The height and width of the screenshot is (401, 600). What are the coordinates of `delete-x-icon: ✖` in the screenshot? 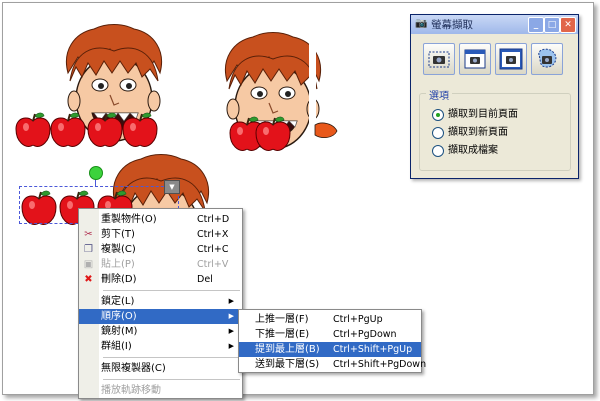 It's located at (88, 279).